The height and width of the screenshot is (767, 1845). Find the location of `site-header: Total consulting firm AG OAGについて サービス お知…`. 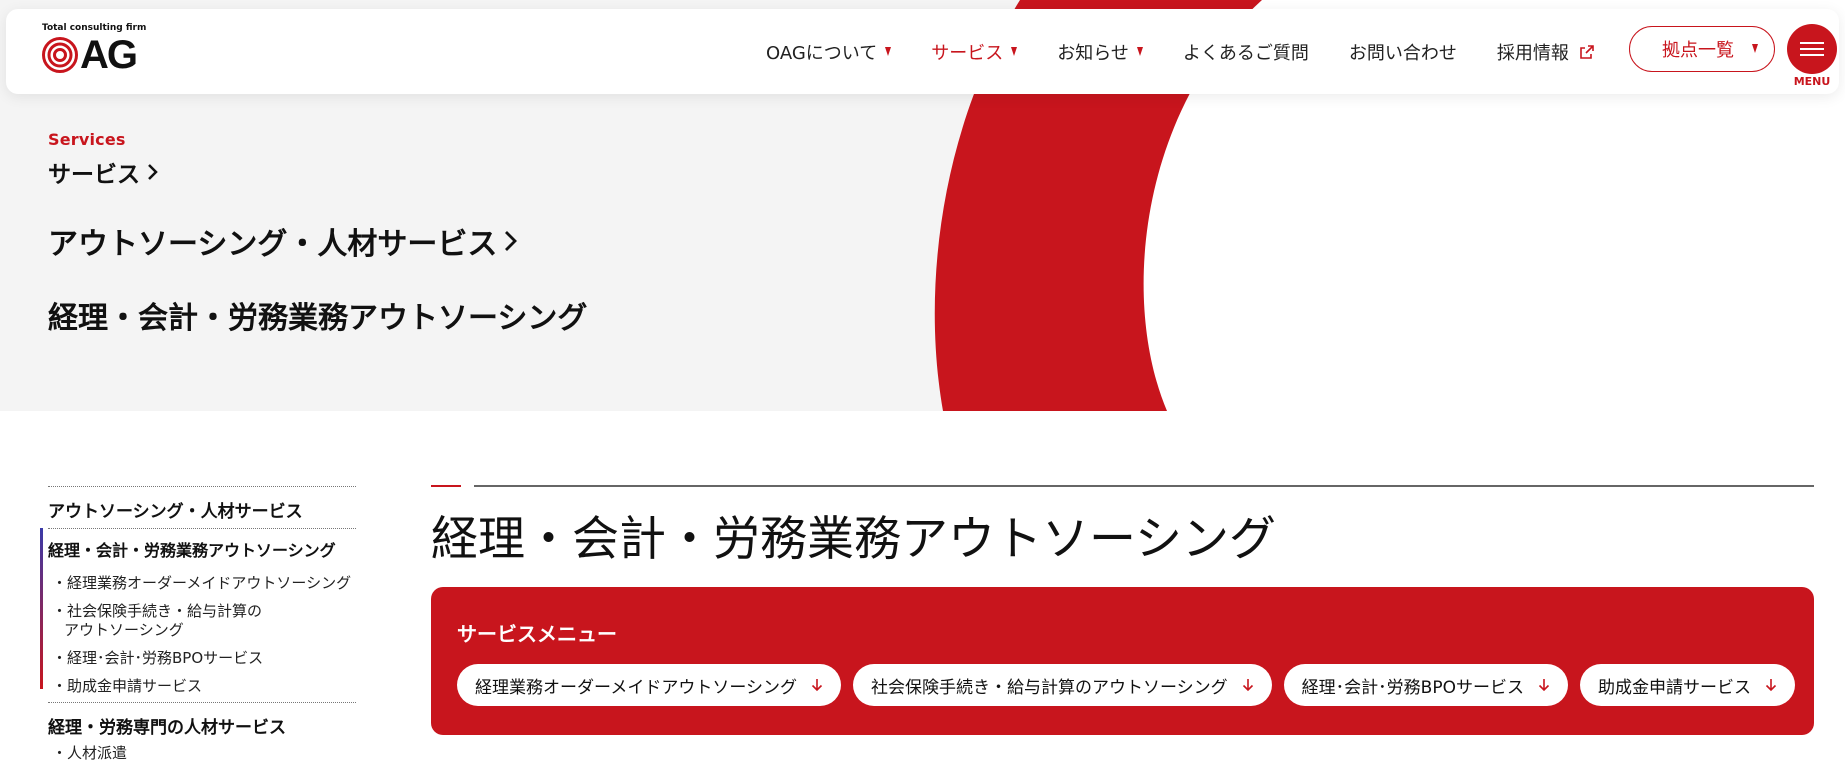

site-header: Total consulting firm AG OAGについて サービス お知… is located at coordinates (922, 51).